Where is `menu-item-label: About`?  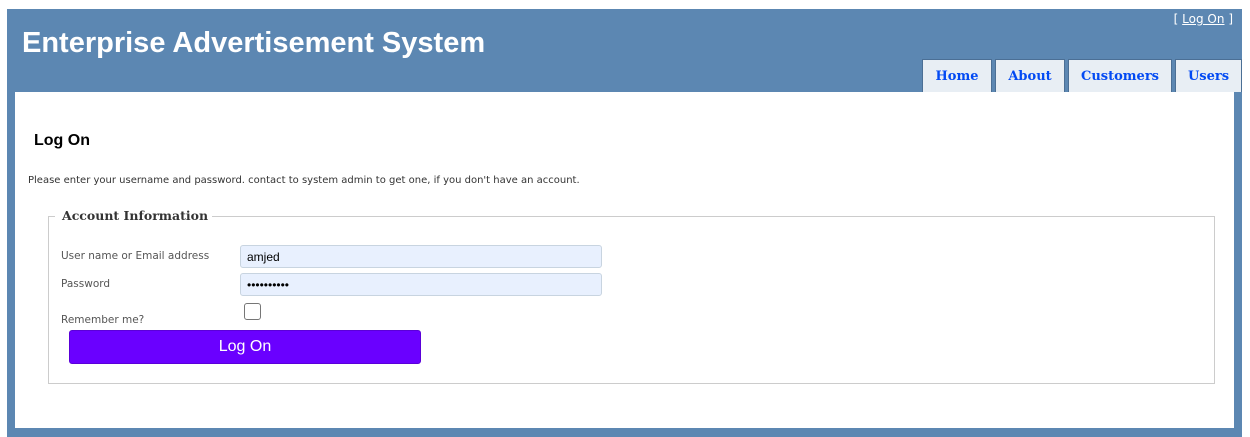
menu-item-label: About is located at coordinates (1030, 76).